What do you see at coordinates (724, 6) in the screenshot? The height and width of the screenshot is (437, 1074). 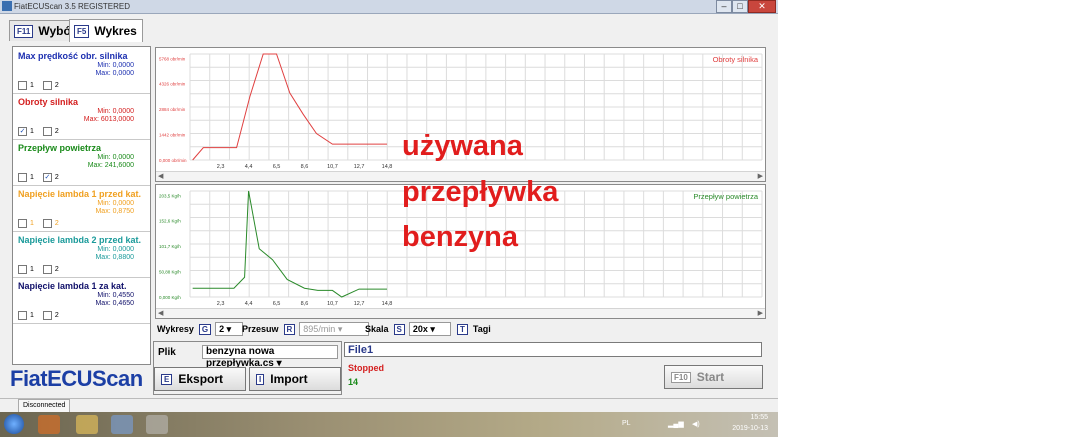 I see `minimize-button: –` at bounding box center [724, 6].